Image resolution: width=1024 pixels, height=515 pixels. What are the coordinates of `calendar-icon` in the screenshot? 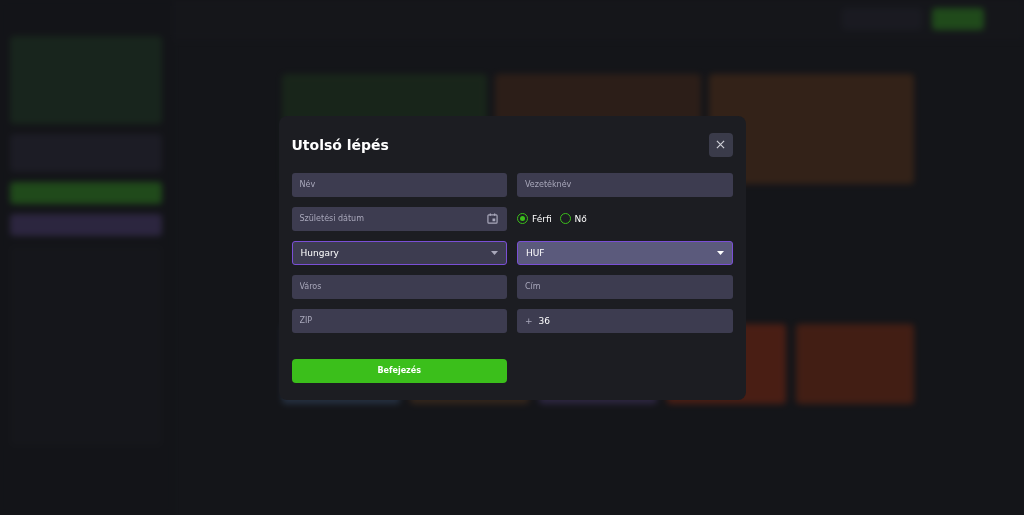 It's located at (492, 218).